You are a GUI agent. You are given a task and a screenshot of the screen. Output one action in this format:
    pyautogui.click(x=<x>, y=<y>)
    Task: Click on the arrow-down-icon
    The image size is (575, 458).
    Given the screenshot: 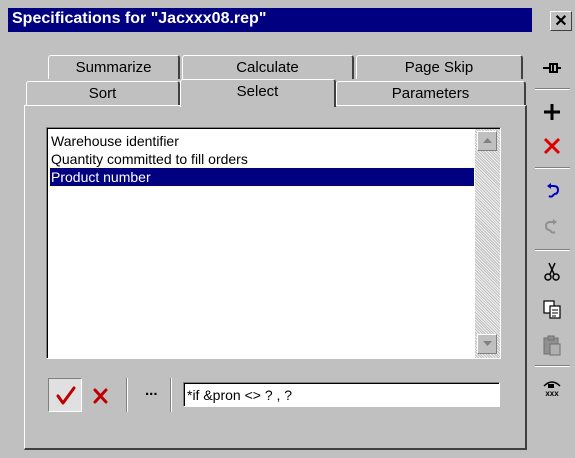 What is the action you would take?
    pyautogui.click(x=487, y=343)
    